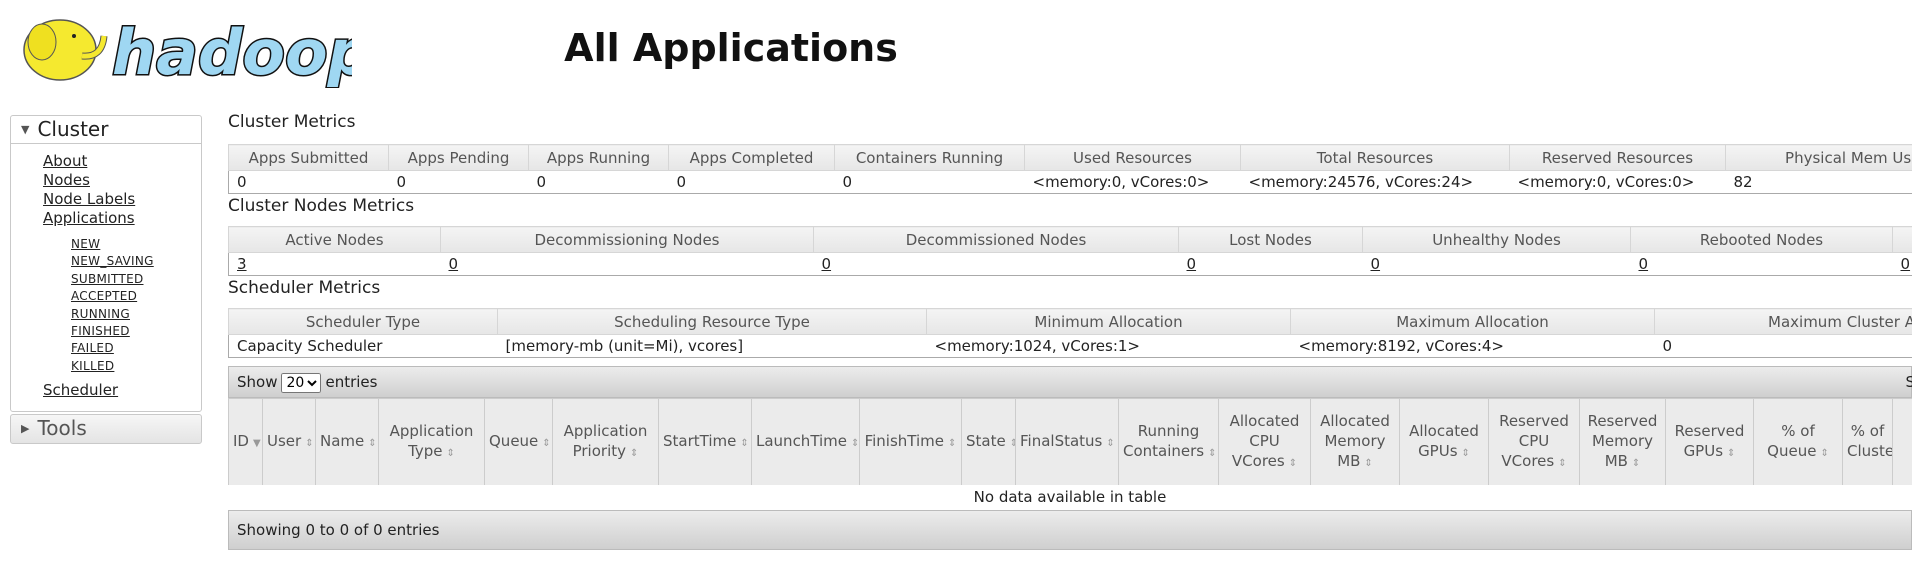 The image size is (1912, 562). I want to click on nav-node-labels: Node Labels, so click(89, 199).